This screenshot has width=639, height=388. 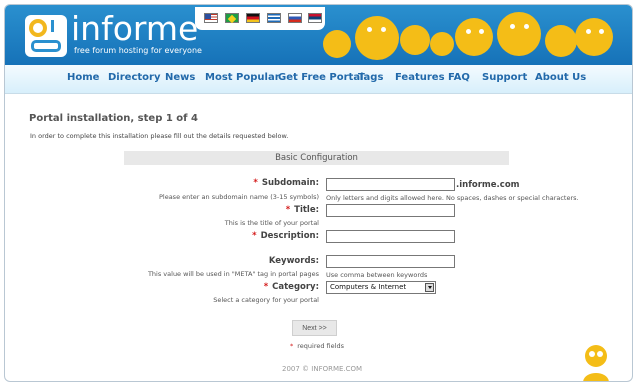 What do you see at coordinates (253, 18) in the screenshot?
I see `germany-flag-icon` at bounding box center [253, 18].